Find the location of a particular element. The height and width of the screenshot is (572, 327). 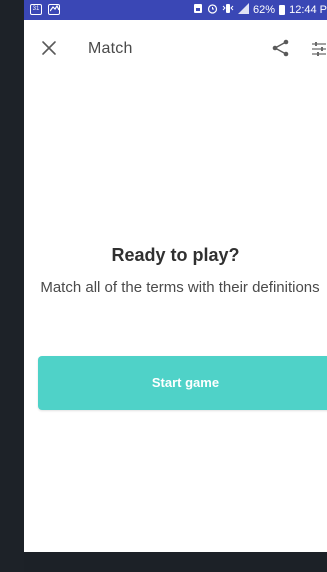

sliders-icon is located at coordinates (319, 49).